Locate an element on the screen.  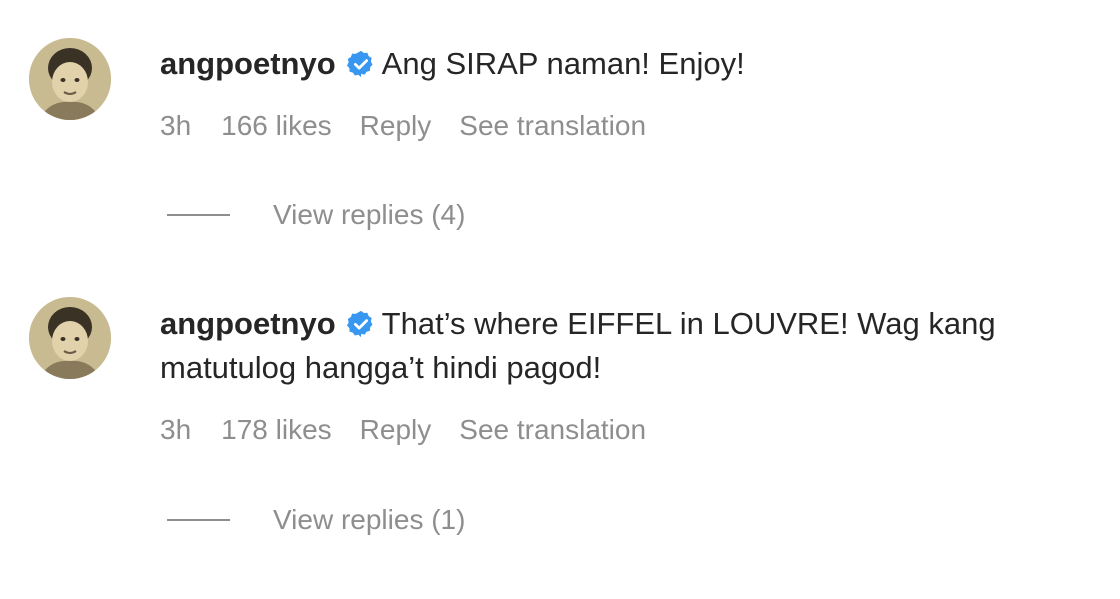
comment-meta: 3h 166 likes Reply See translation is located at coordinates (417, 126).